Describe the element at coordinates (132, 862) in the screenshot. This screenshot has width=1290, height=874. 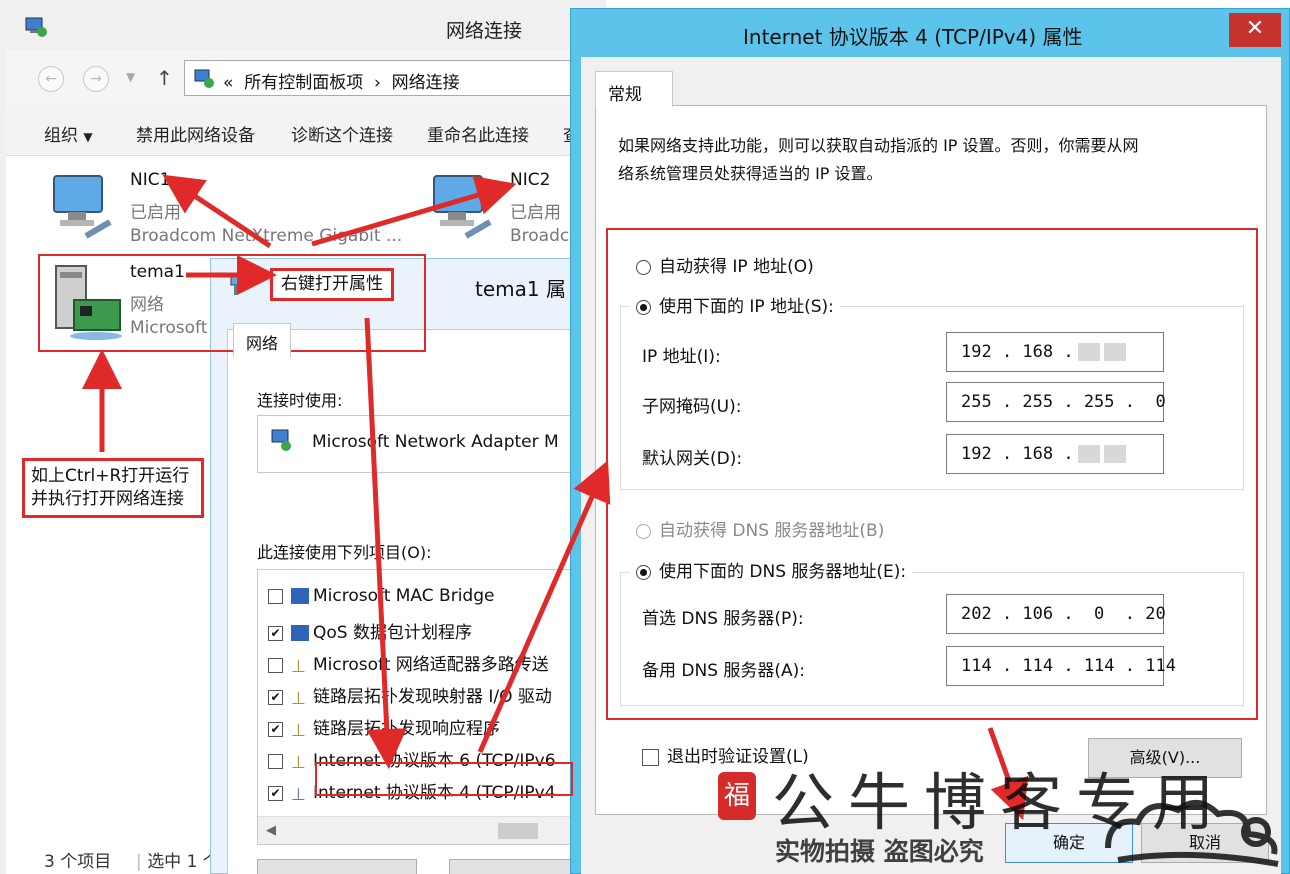
I see `status-bar: 3 个项目 | 选中 1 个` at that location.